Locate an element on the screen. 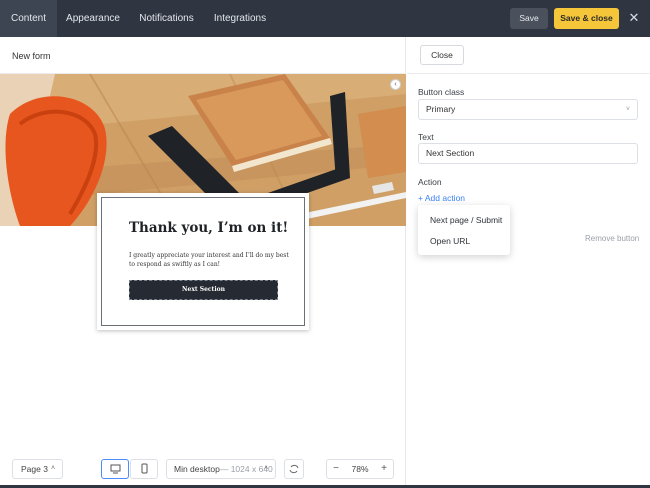 The height and width of the screenshot is (488, 650). zoom-control: − 78% + is located at coordinates (360, 469).